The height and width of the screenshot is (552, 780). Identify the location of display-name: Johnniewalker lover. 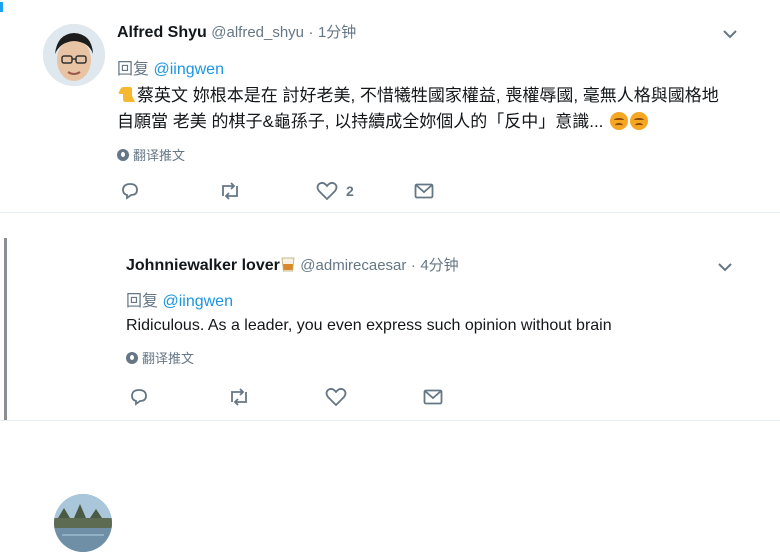
(203, 265).